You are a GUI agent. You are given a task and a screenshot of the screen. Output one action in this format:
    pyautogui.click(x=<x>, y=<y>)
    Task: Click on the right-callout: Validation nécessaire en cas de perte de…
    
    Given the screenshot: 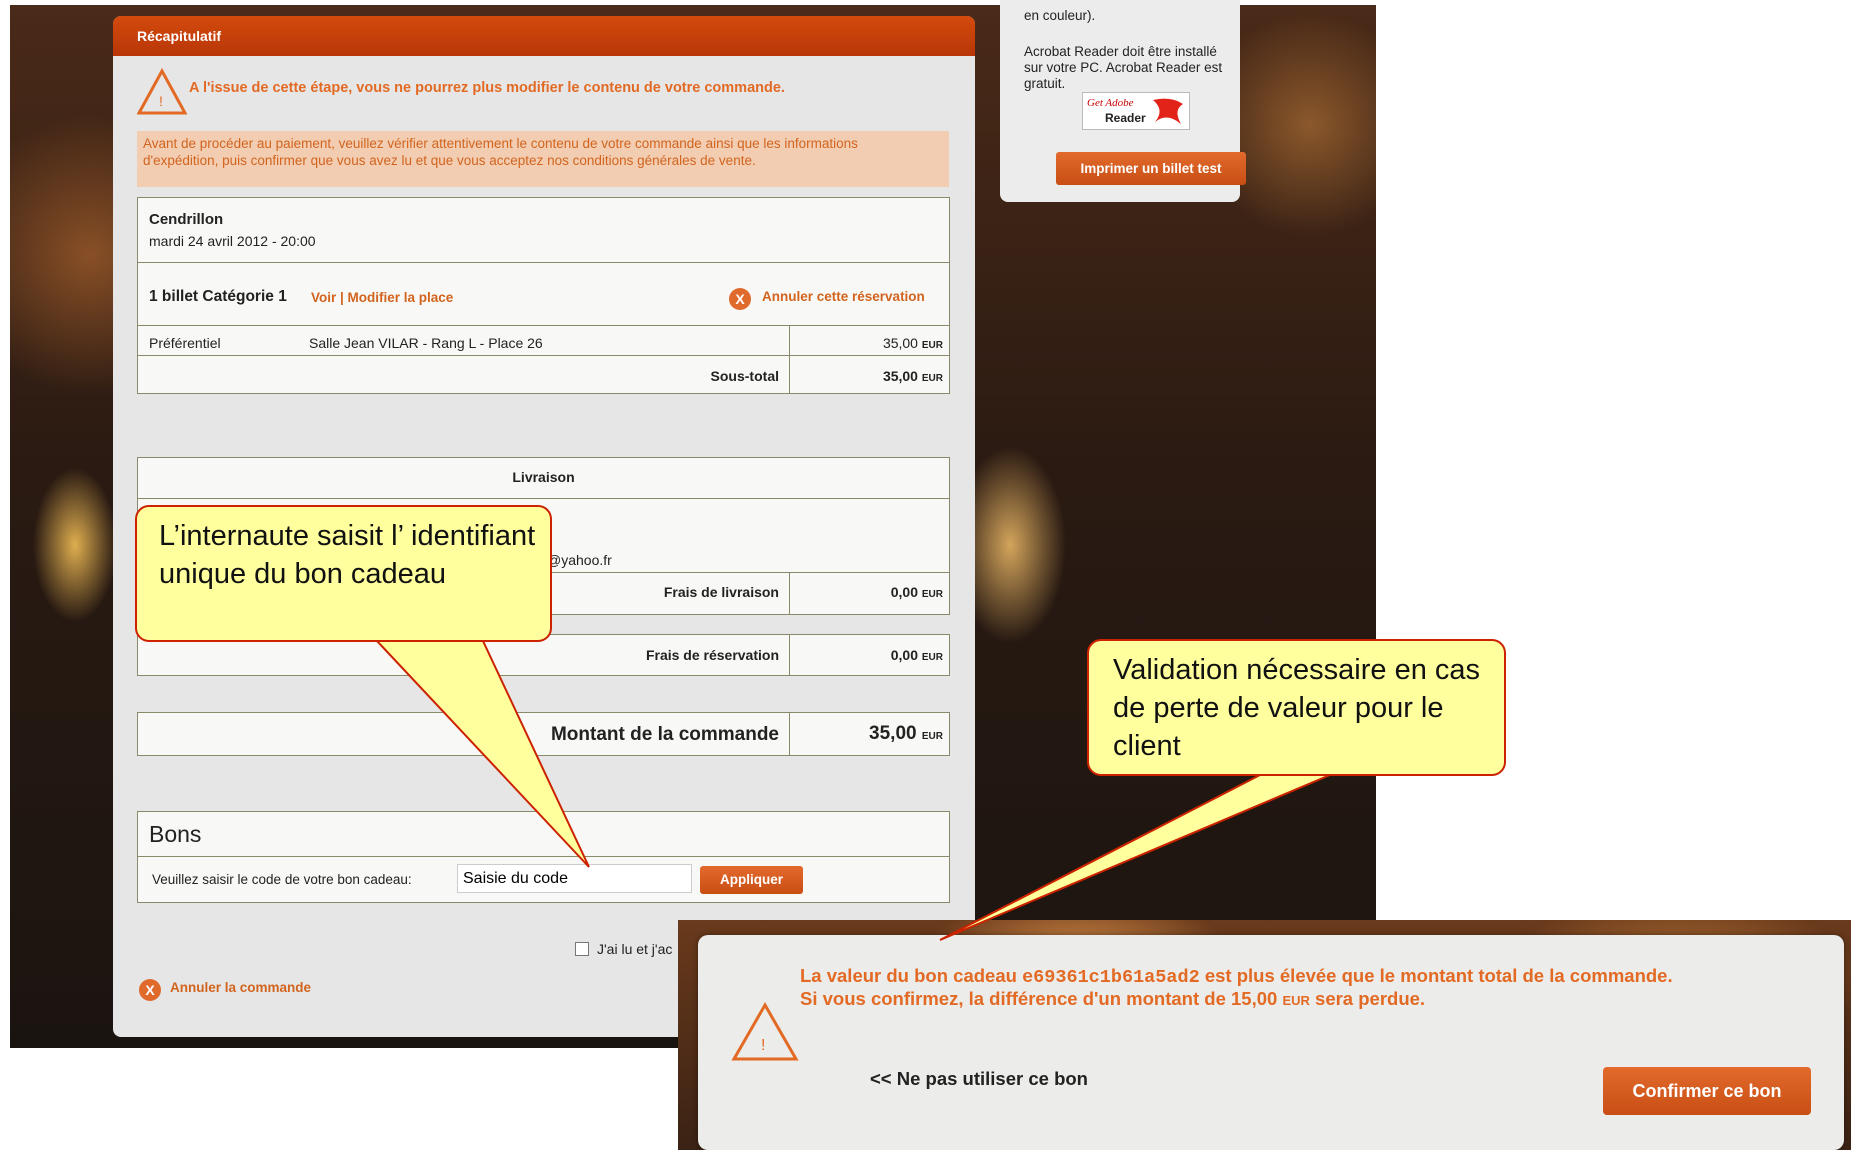 What is the action you would take?
    pyautogui.click(x=1296, y=707)
    